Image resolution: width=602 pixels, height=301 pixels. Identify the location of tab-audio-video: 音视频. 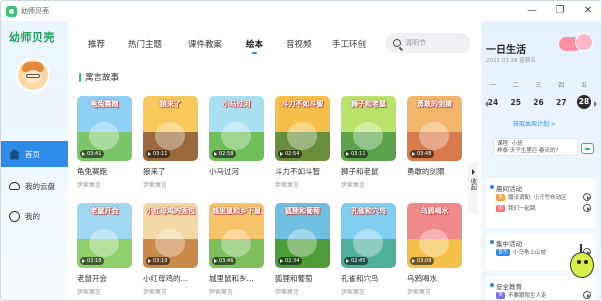
(299, 44).